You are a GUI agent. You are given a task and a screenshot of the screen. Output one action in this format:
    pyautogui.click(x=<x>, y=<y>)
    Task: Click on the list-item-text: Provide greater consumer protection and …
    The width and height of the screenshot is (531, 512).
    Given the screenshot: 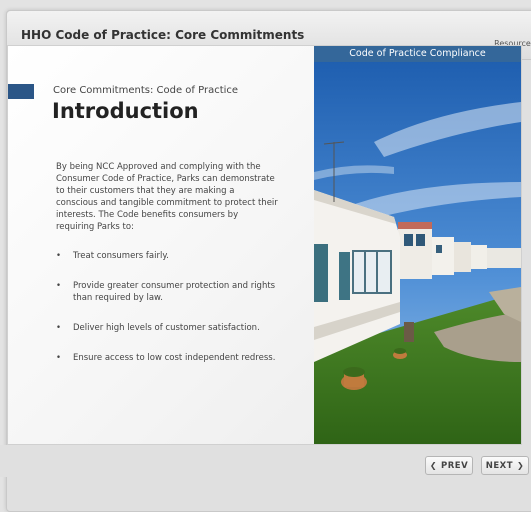 What is the action you would take?
    pyautogui.click(x=174, y=292)
    